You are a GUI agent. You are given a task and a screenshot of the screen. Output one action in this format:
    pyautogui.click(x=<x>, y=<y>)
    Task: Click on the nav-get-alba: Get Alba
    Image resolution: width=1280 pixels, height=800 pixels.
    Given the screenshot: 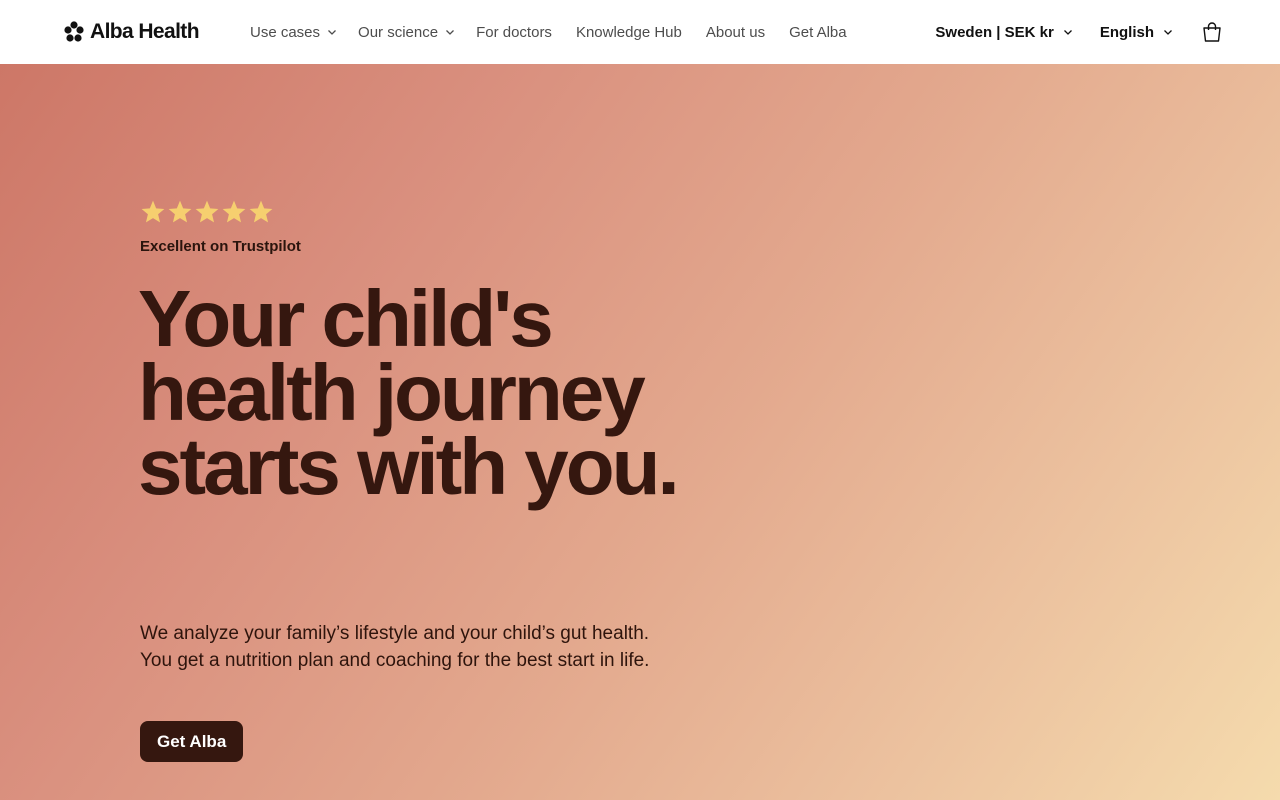 What is the action you would take?
    pyautogui.click(x=818, y=32)
    